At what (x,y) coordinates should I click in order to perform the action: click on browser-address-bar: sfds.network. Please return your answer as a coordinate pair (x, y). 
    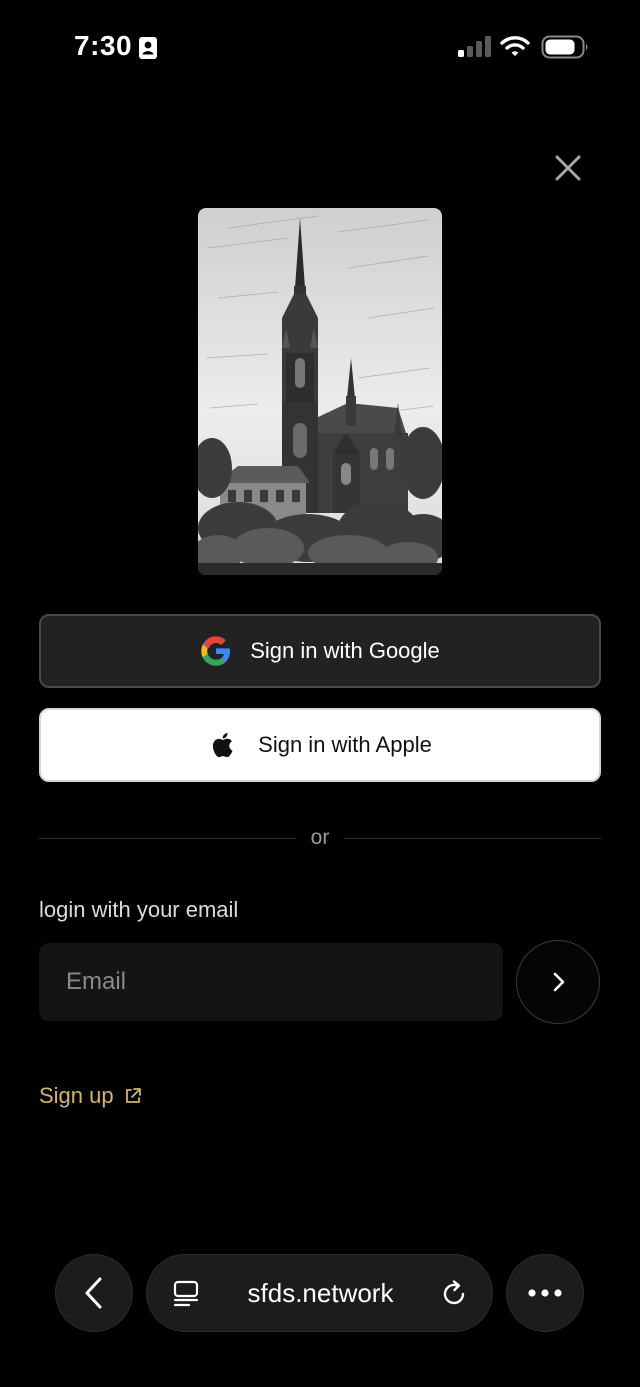
    Looking at the image, I should click on (319, 1293).